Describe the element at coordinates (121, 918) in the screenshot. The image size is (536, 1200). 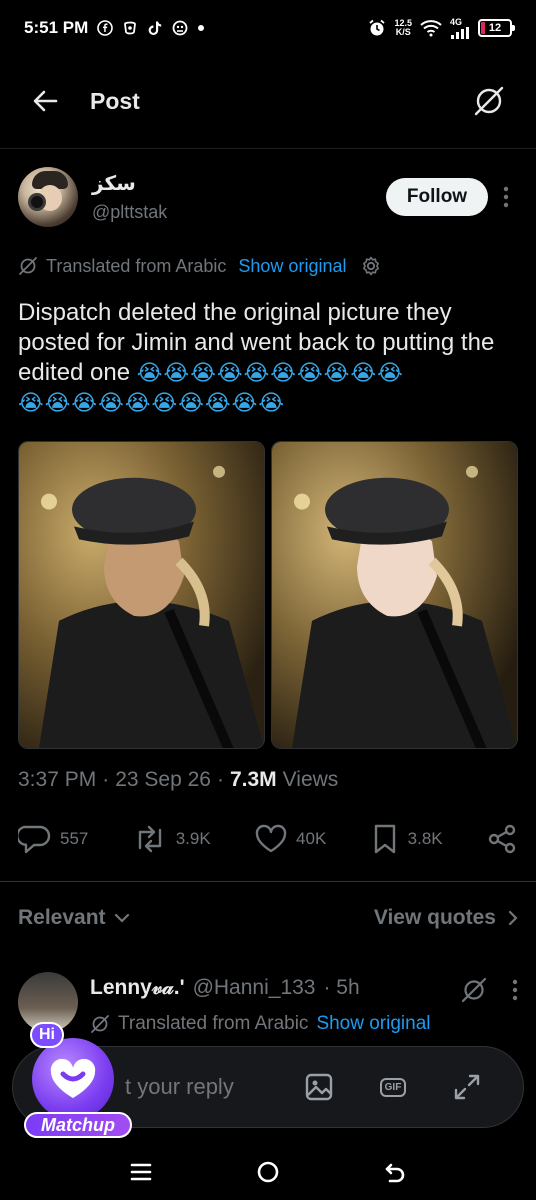
I see `chevron-down-icon` at that location.